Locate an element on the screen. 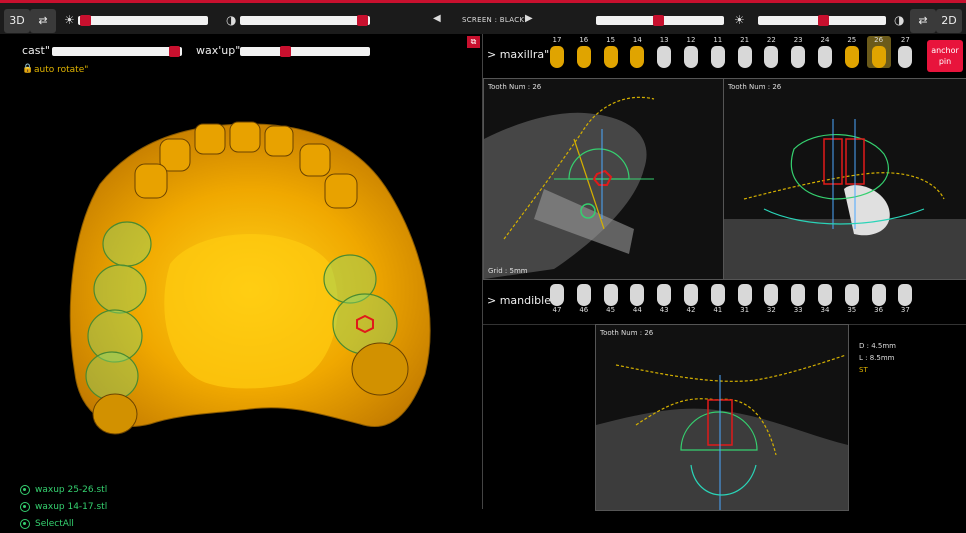 This screenshot has width=966, height=533. tooth-button-17: 17 is located at coordinates (557, 52).